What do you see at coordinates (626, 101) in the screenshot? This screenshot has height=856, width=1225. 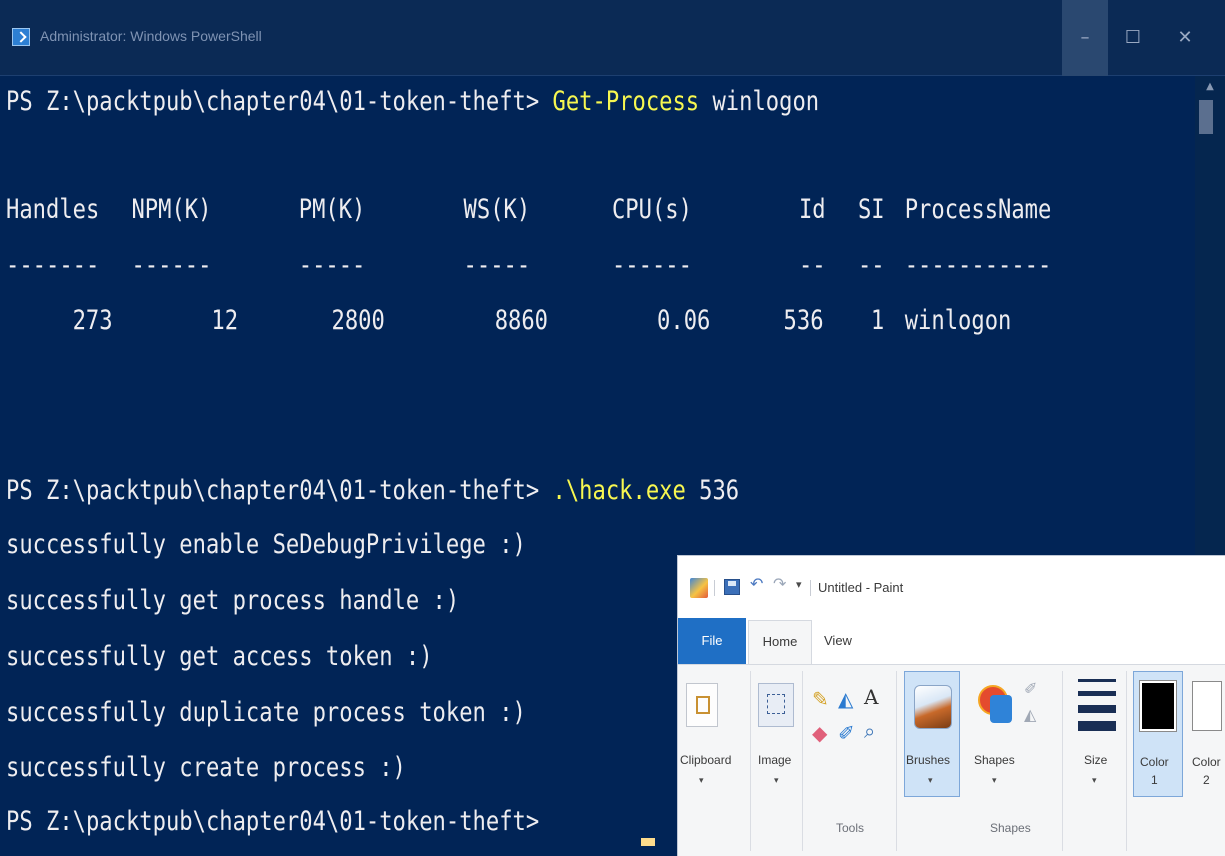 I see `command-name: Get-Process` at bounding box center [626, 101].